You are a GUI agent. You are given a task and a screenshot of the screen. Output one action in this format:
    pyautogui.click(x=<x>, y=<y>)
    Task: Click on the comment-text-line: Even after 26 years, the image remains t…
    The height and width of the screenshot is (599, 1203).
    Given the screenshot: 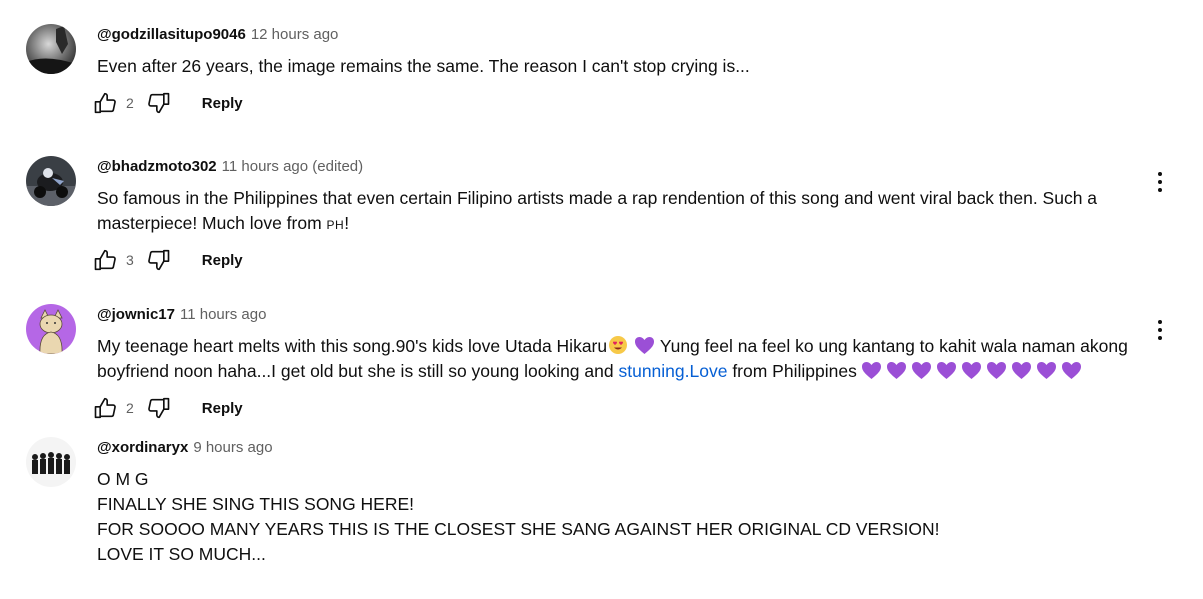 What is the action you would take?
    pyautogui.click(x=423, y=66)
    